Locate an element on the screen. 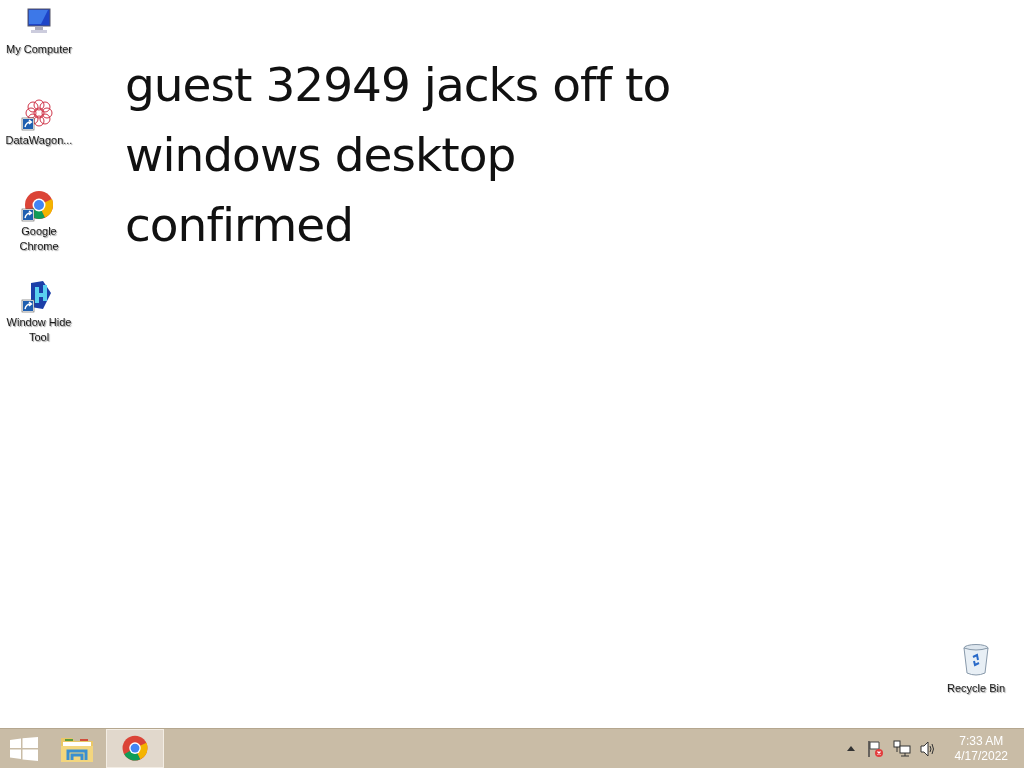 Image resolution: width=1024 pixels, height=768 pixels. icon-label: Google Chrome is located at coordinates (39, 239).